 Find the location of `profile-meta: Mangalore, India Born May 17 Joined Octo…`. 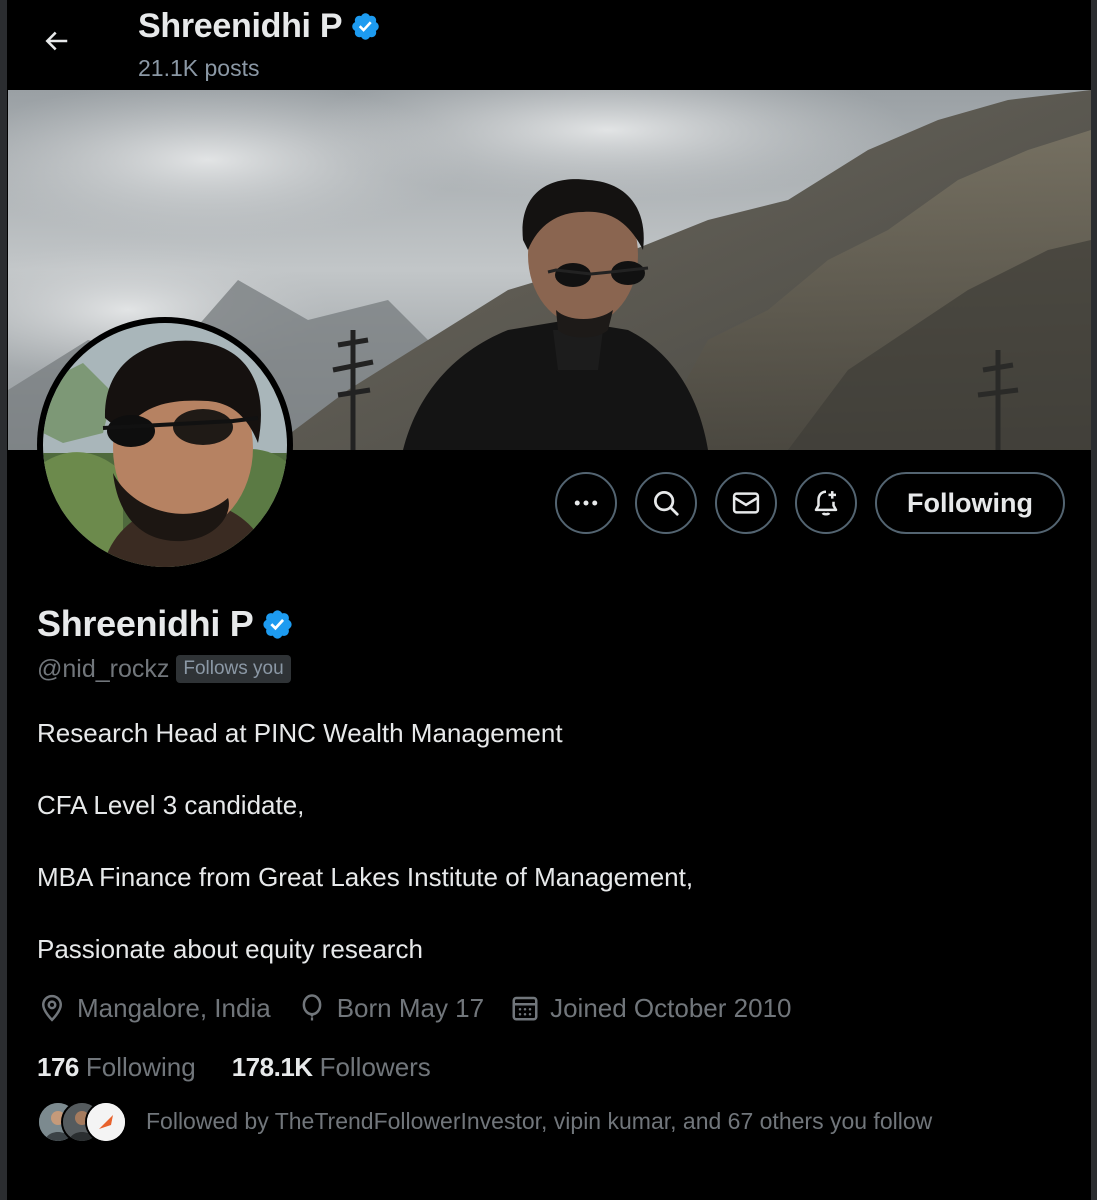

profile-meta: Mangalore, India Born May 17 Joined Octo… is located at coordinates (427, 1008).